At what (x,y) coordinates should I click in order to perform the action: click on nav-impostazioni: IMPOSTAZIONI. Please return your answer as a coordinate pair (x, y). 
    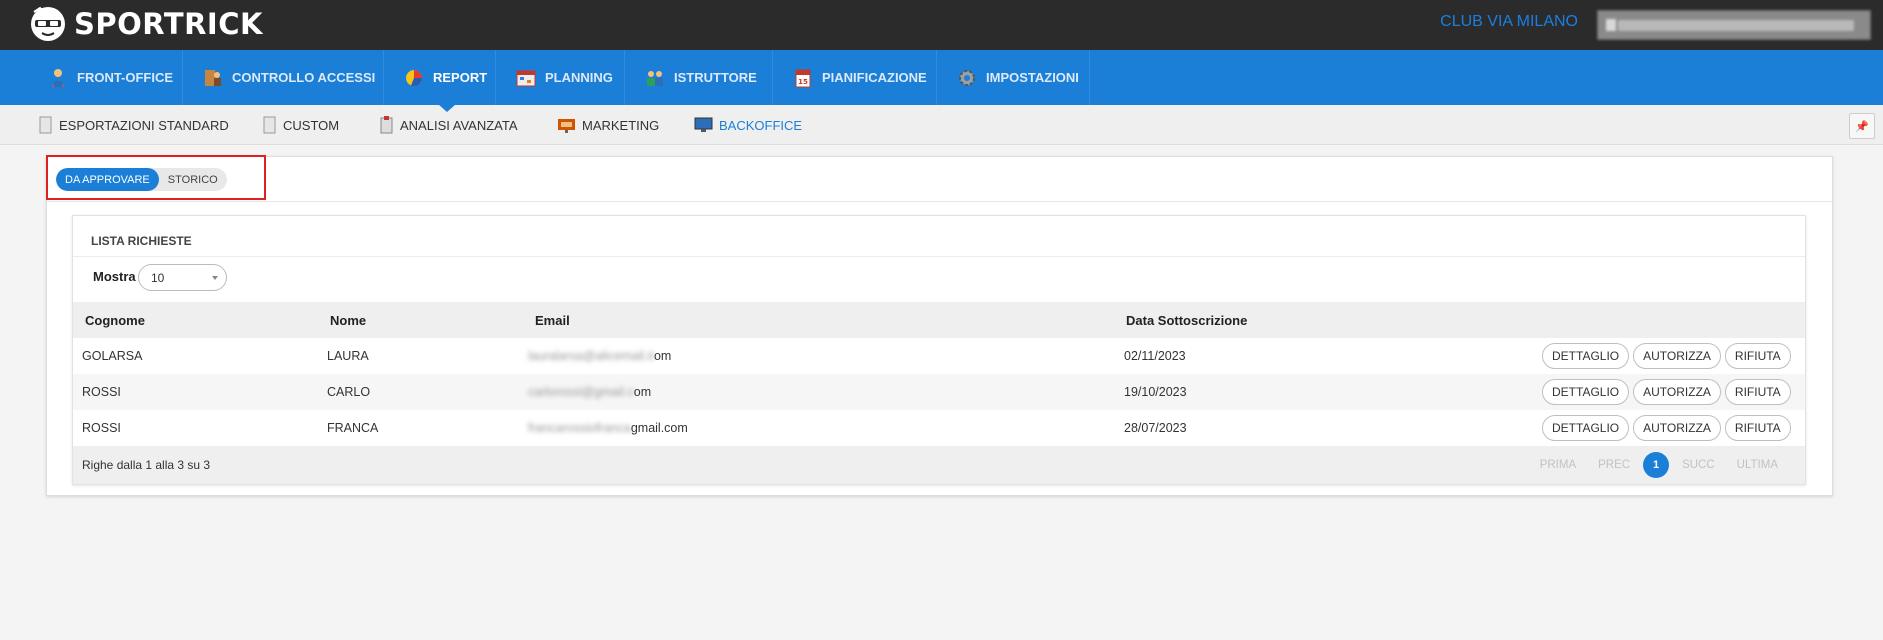
    Looking at the image, I should click on (1014, 77).